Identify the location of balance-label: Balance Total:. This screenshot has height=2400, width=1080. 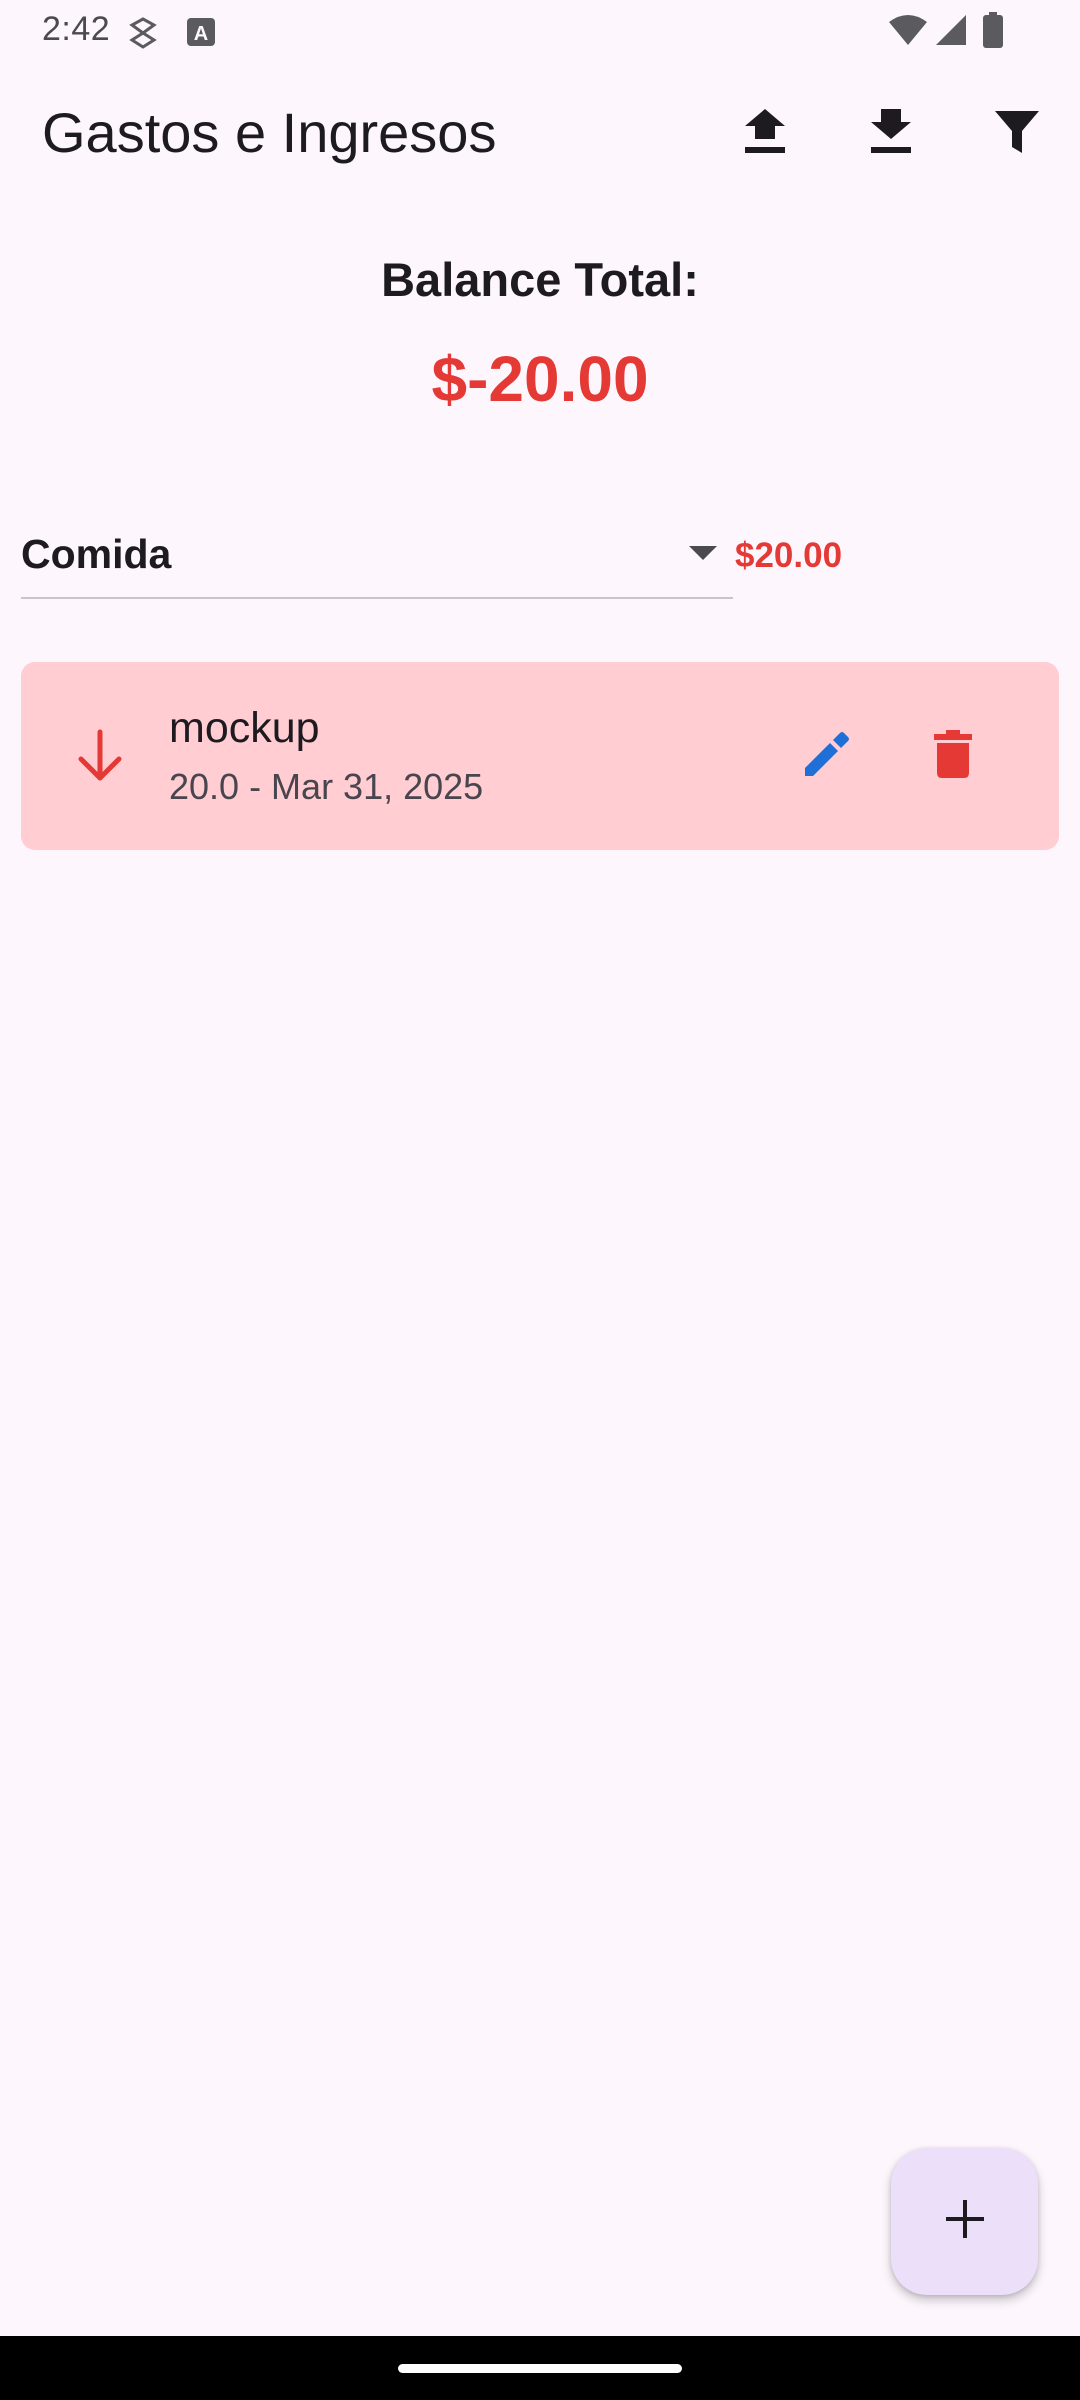
(540, 279).